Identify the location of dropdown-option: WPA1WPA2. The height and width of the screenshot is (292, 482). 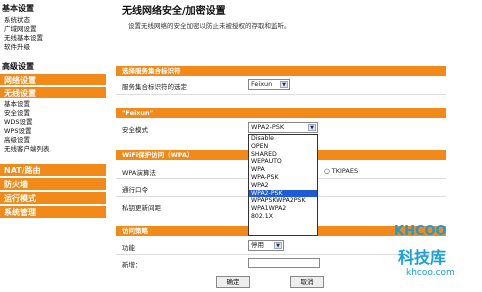
(283, 209).